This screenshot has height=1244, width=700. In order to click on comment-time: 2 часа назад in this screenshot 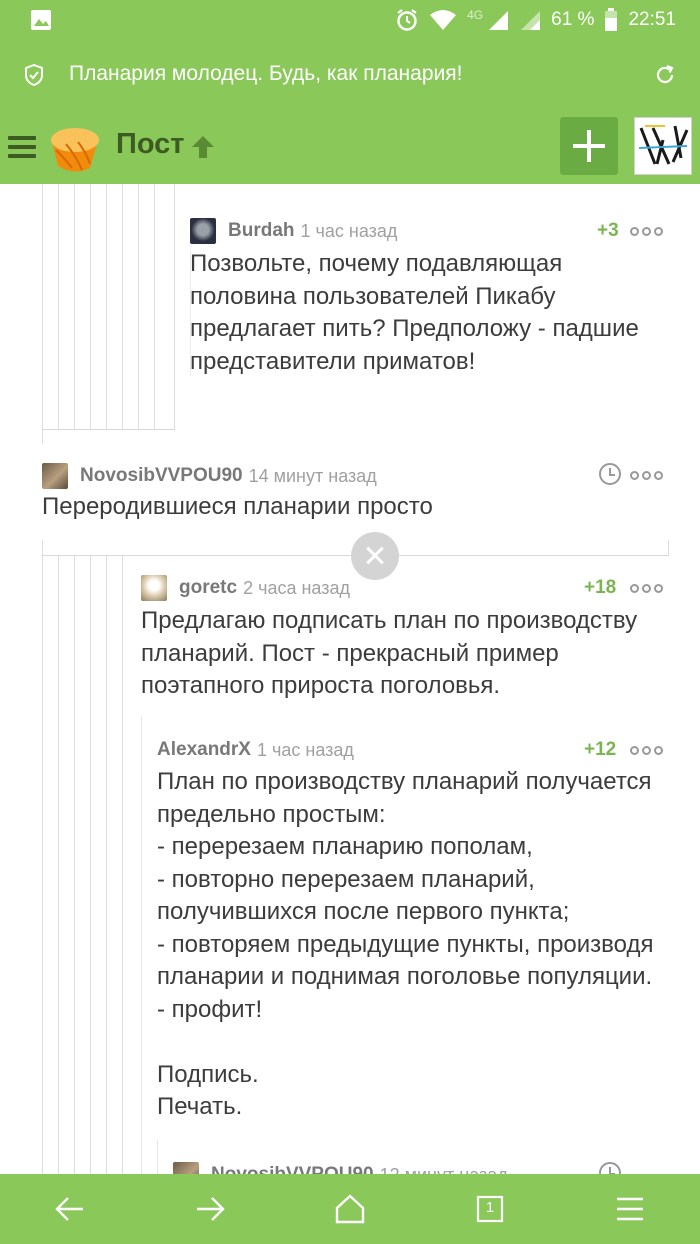, I will do `click(297, 587)`.